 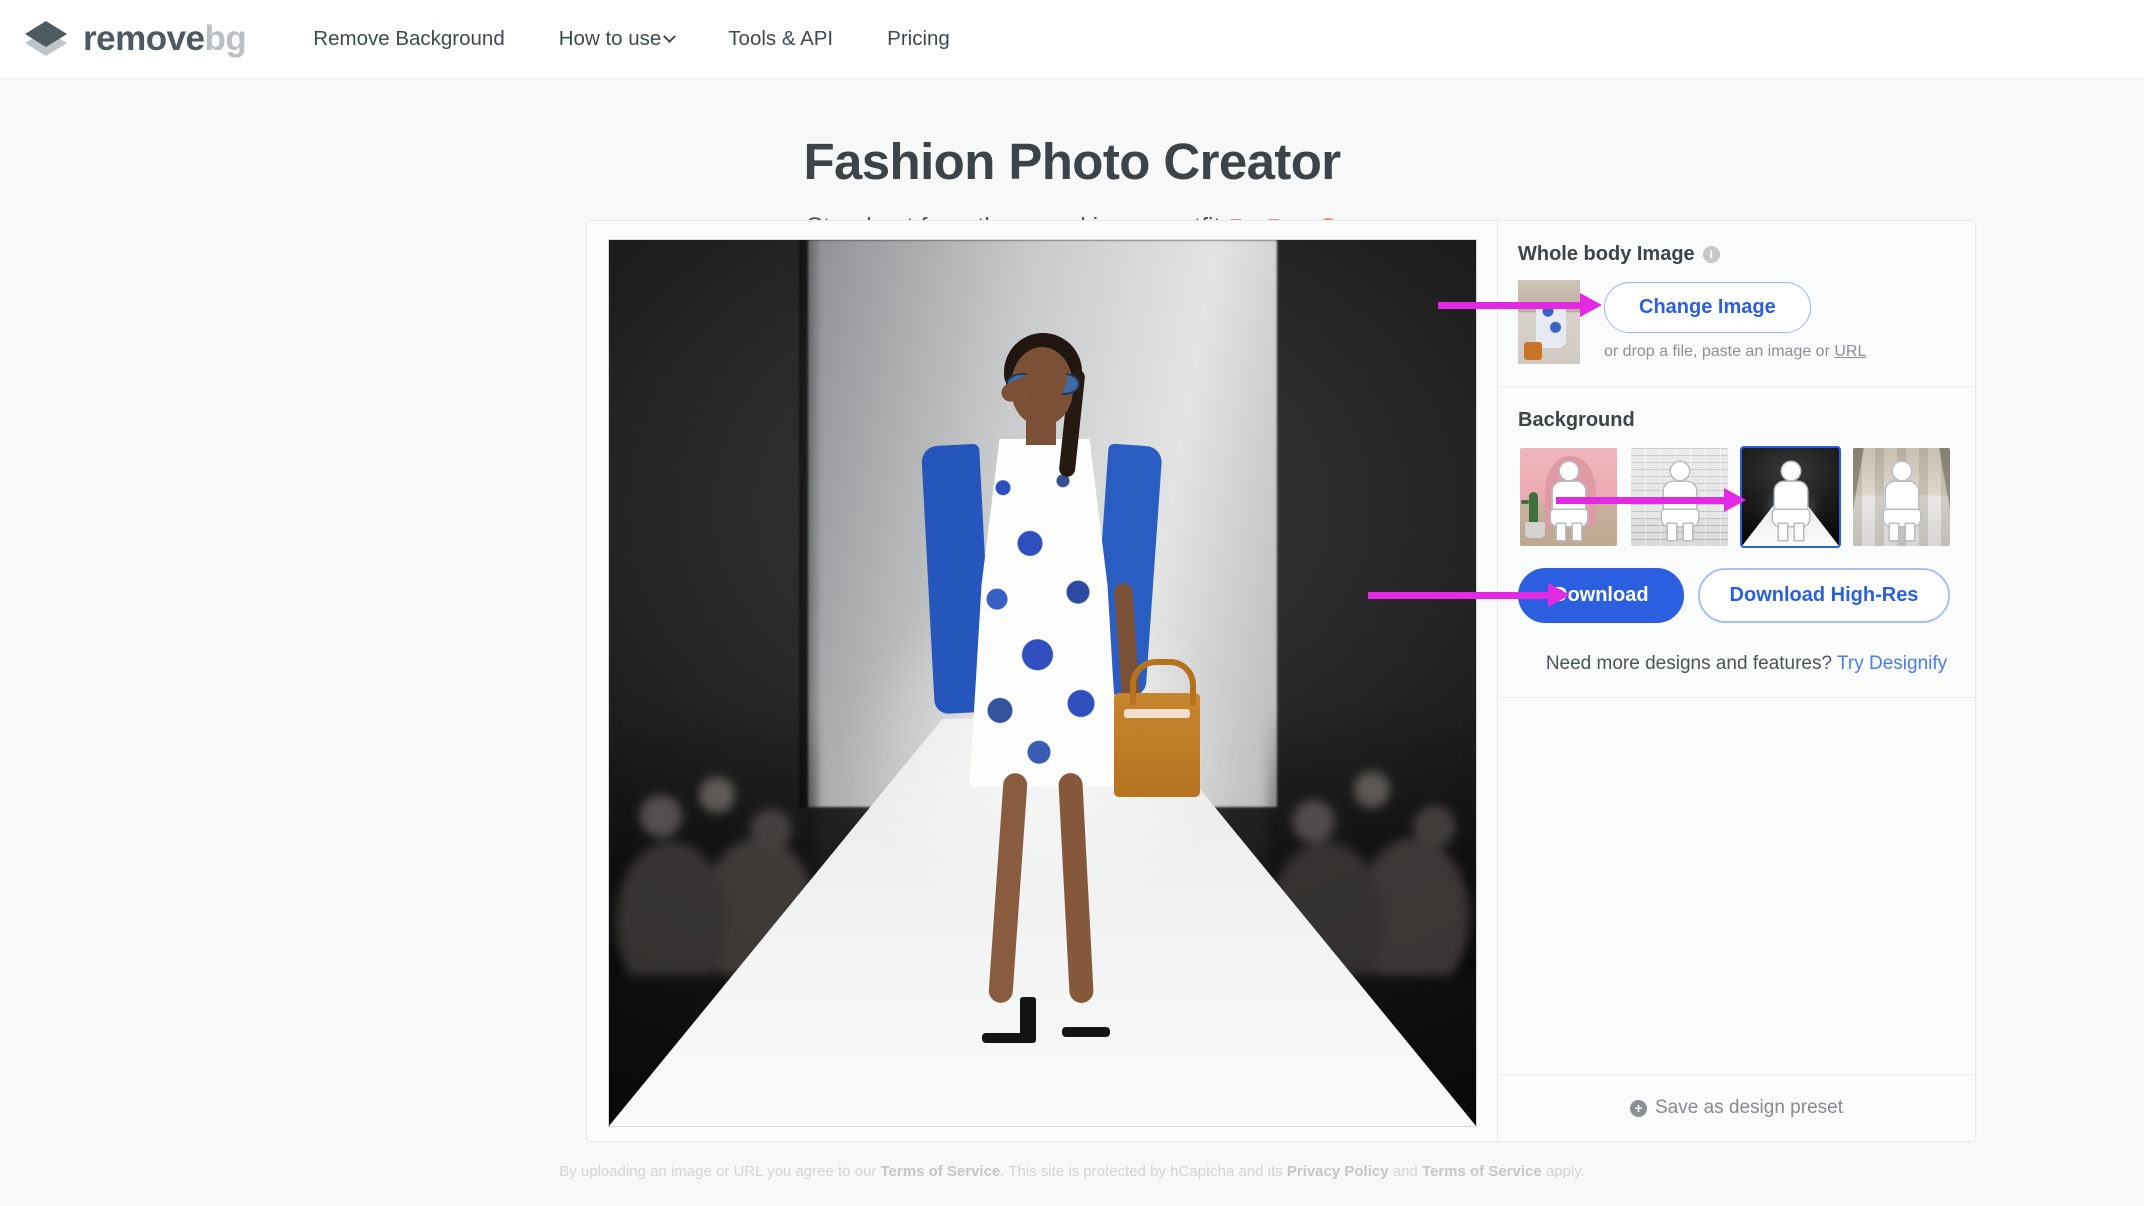 What do you see at coordinates (1563, 1171) in the screenshot?
I see `footnote-part-4: apply.` at bounding box center [1563, 1171].